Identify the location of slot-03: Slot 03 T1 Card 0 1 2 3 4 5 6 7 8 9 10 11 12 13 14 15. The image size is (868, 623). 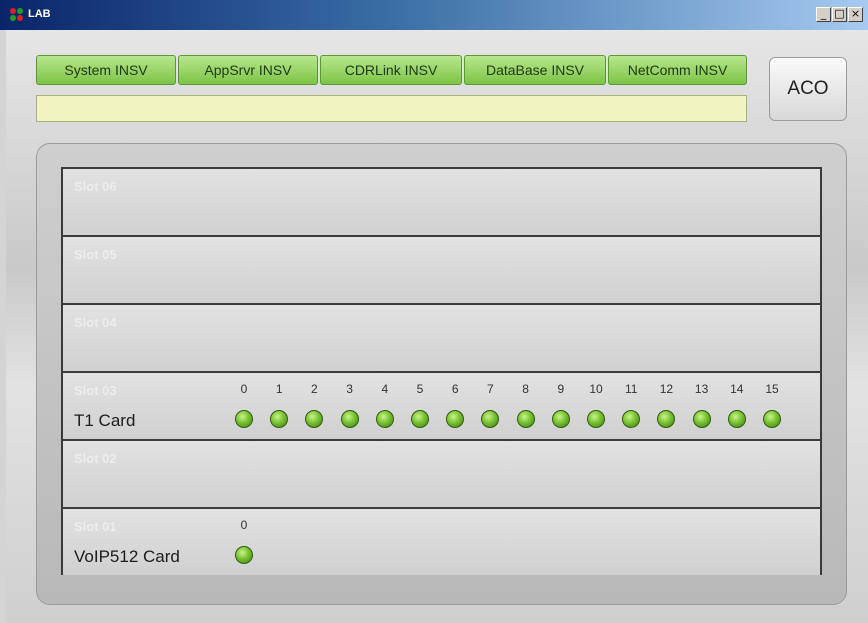
(441, 407).